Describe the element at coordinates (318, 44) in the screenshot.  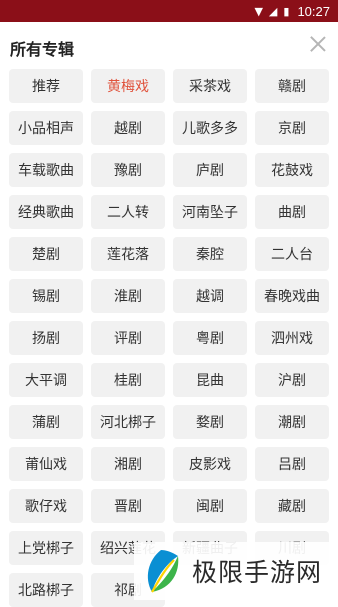
I see `close-icon` at that location.